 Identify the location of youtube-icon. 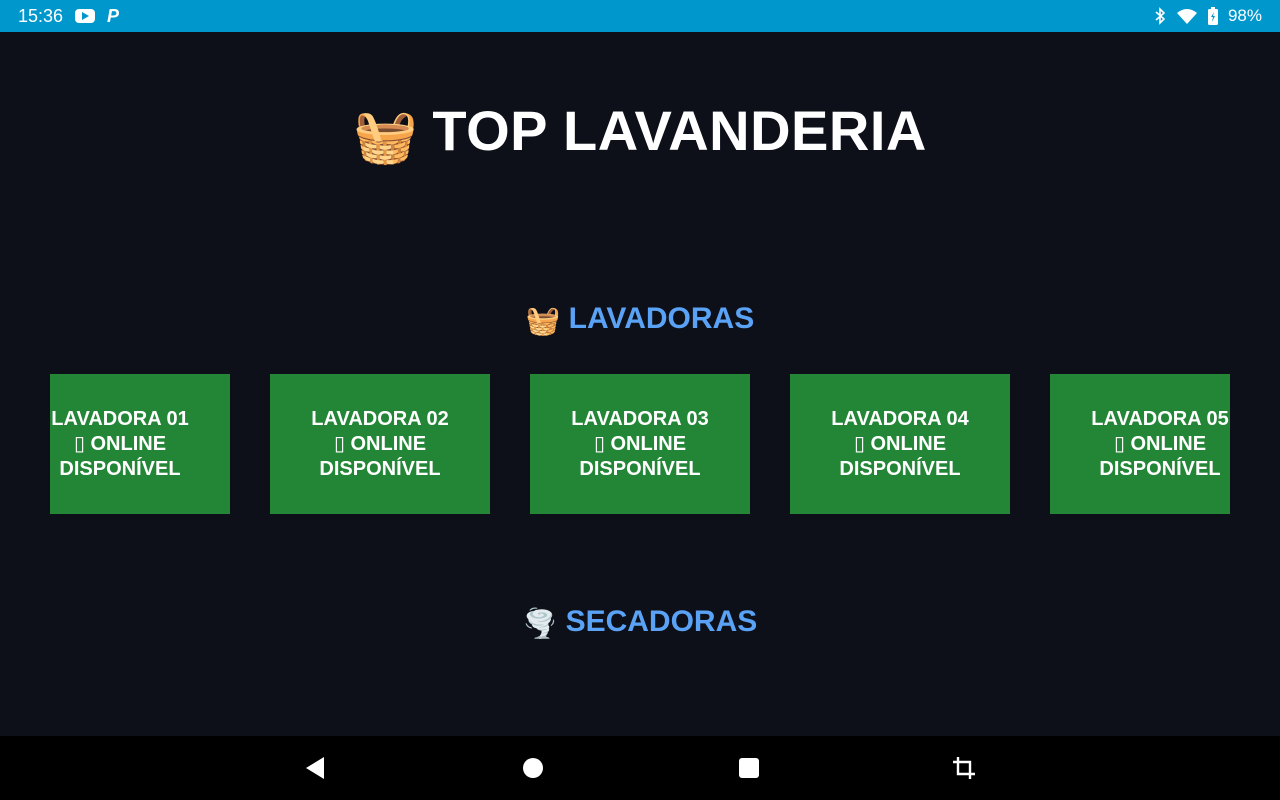
(85, 16).